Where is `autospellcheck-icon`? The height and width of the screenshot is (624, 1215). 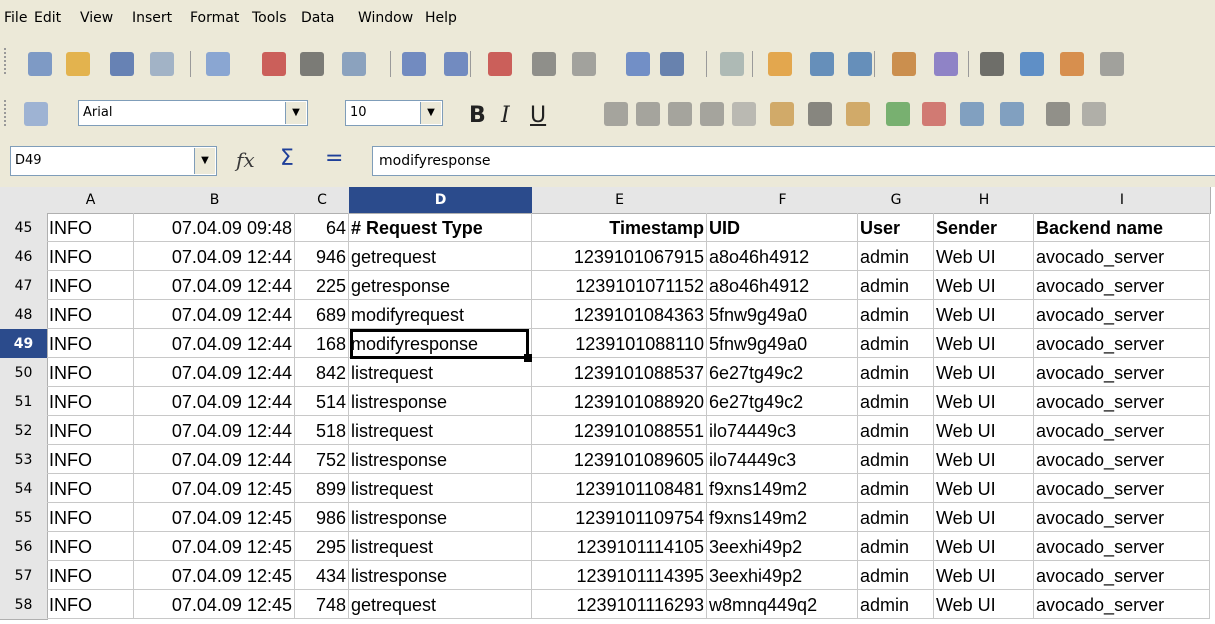 autospellcheck-icon is located at coordinates (456, 64).